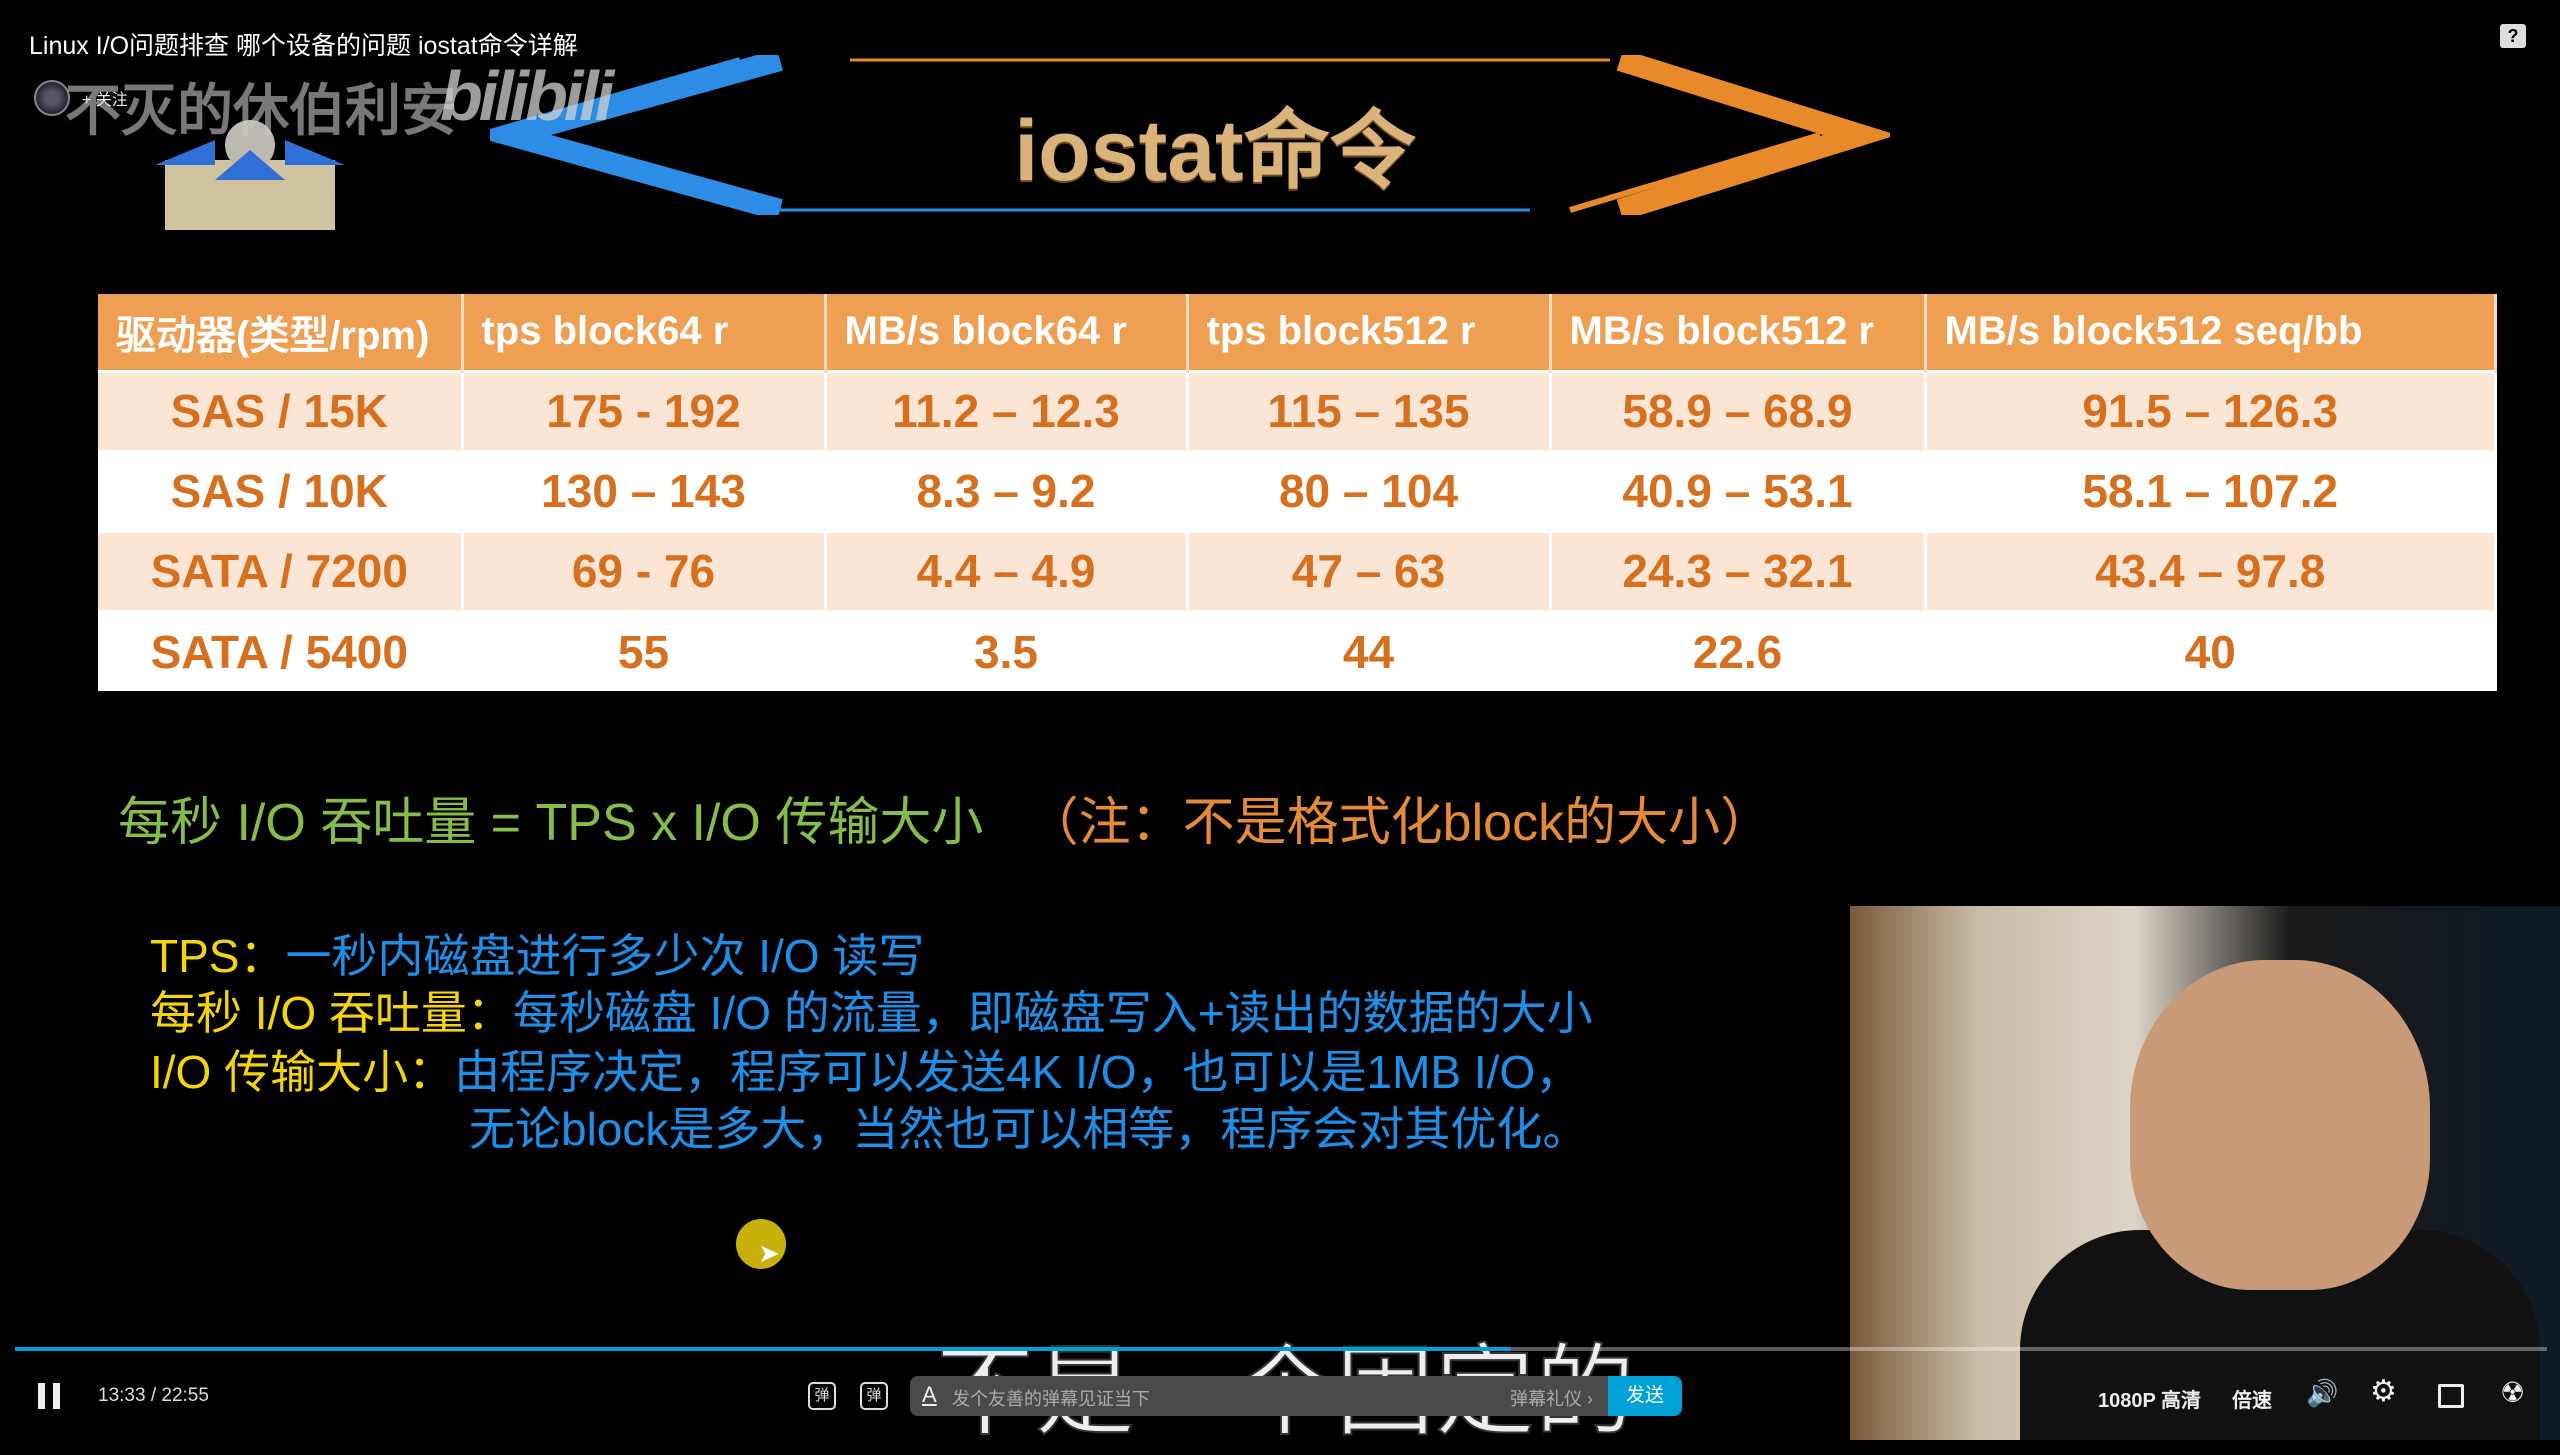 This screenshot has height=1455, width=2560. Describe the element at coordinates (1369, 650) in the screenshot. I see `table-cell: 44` at that location.